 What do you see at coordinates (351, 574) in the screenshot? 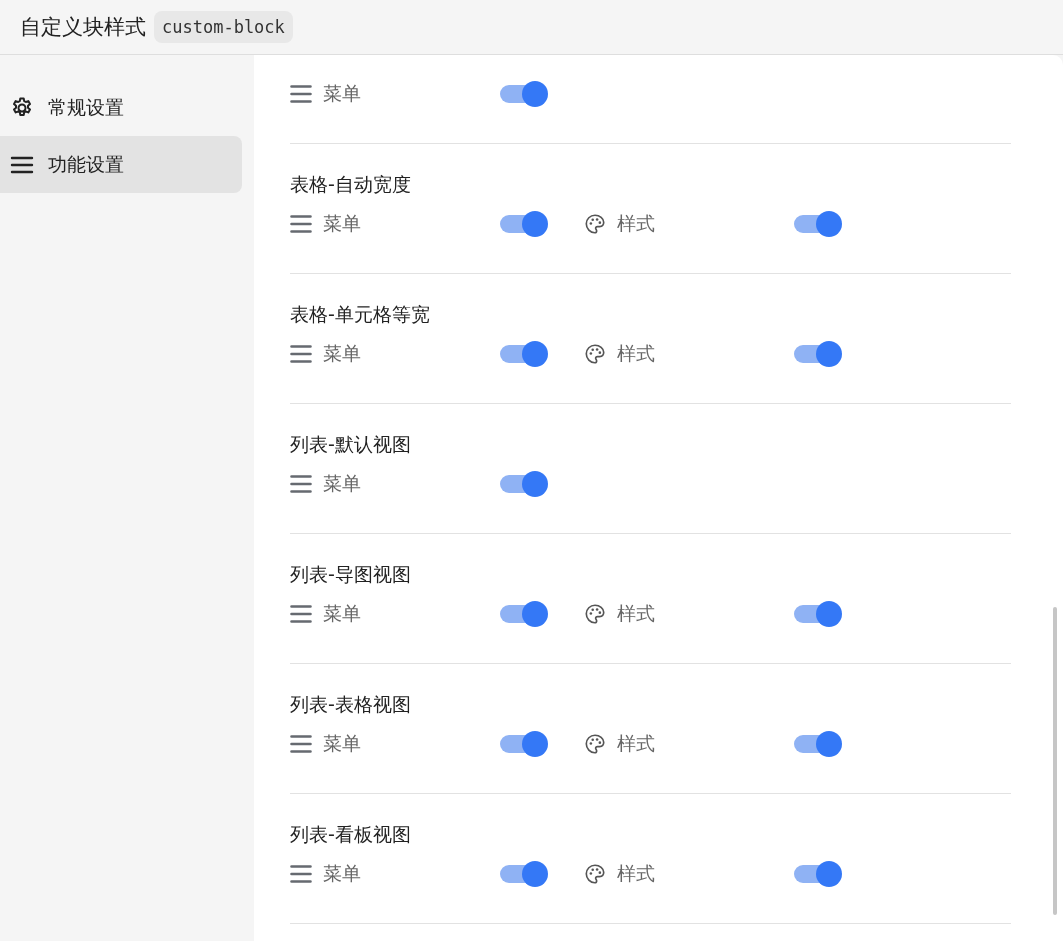
I see `setting-title: 列表-导图视图` at bounding box center [351, 574].